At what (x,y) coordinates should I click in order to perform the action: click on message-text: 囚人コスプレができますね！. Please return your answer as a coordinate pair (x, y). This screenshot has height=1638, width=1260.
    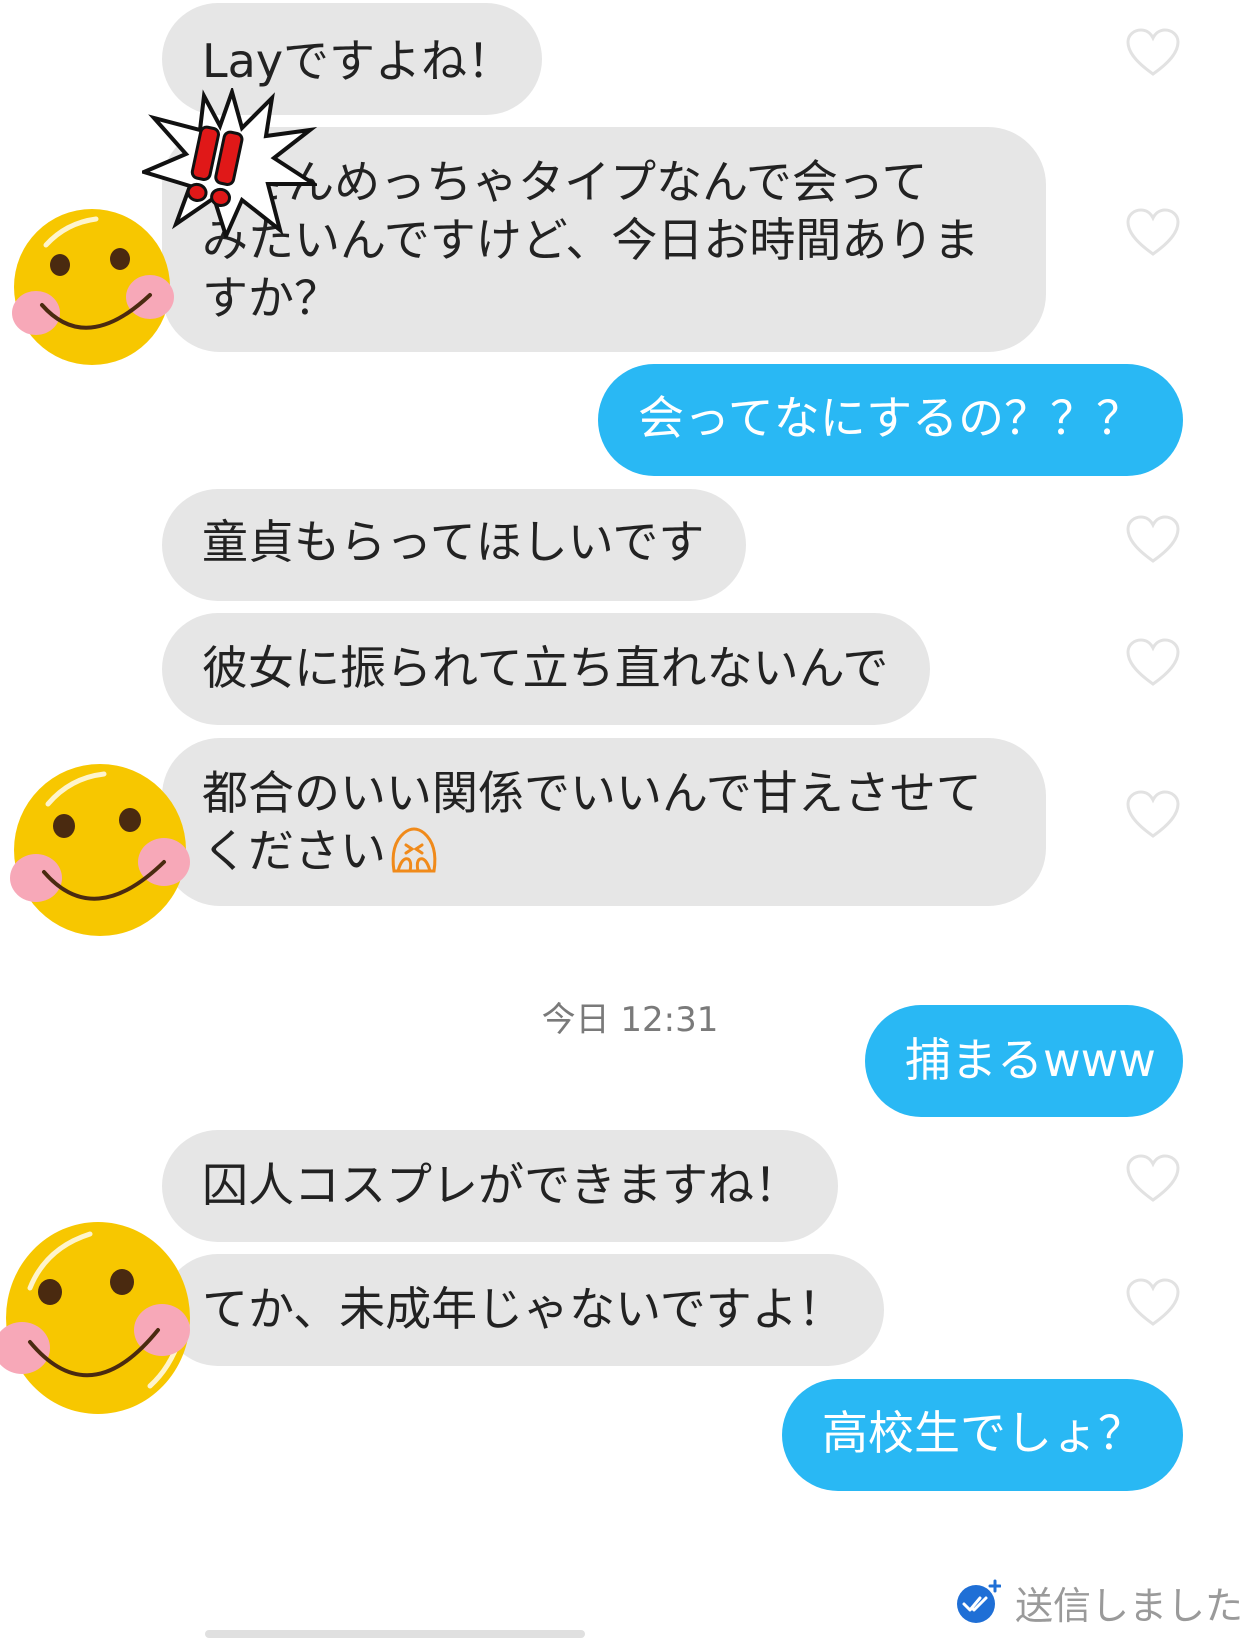
    Looking at the image, I should click on (501, 1185).